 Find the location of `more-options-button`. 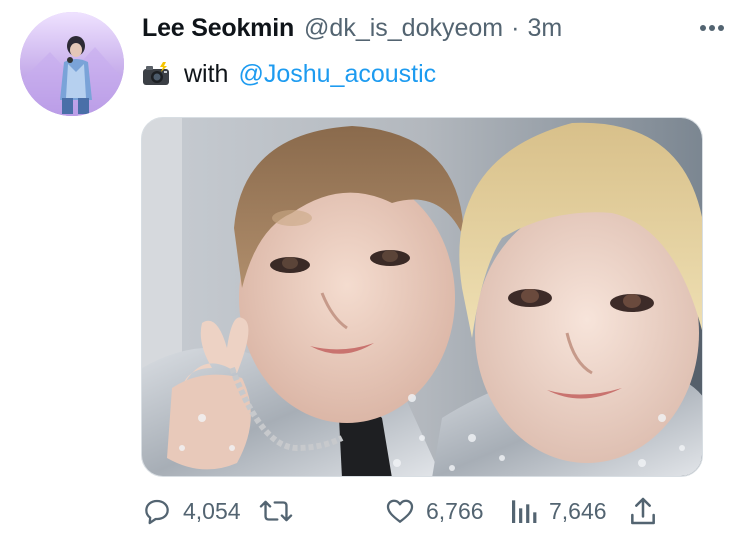

more-options-button is located at coordinates (712, 28).